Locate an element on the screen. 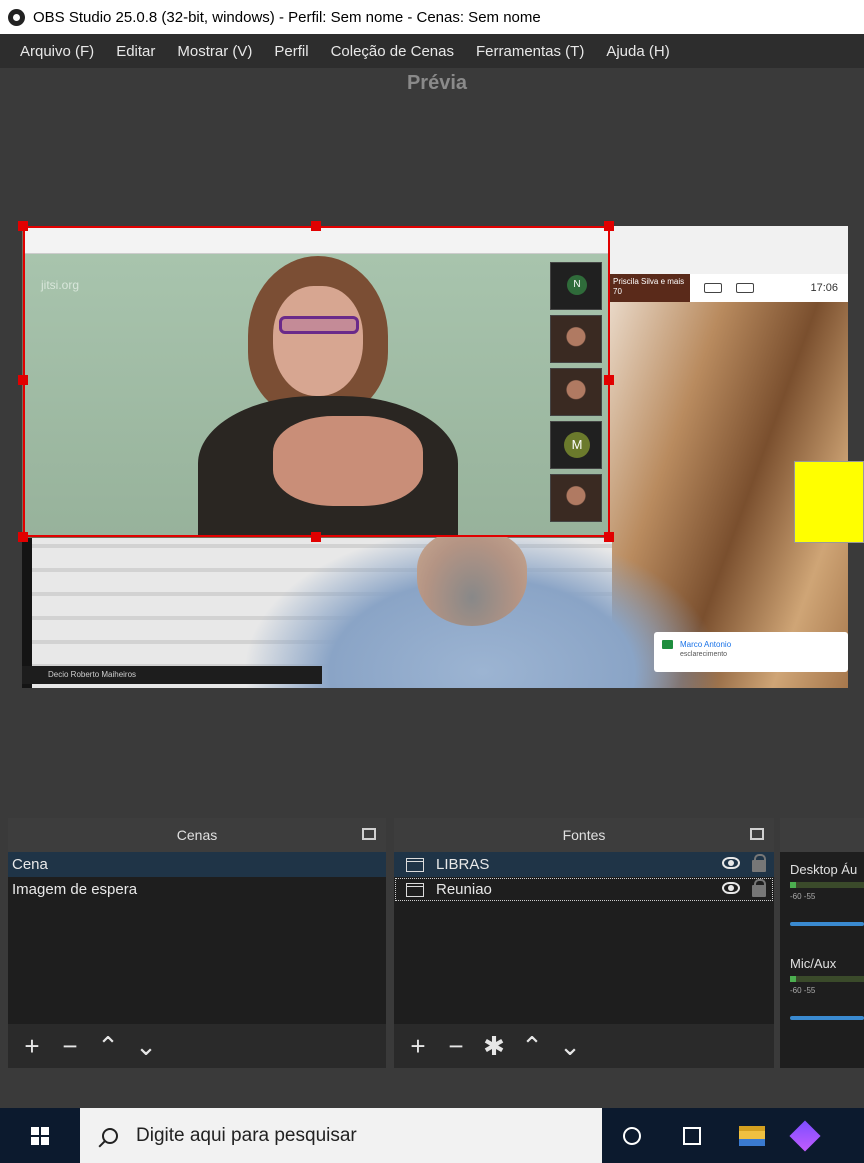  cortana-button is located at coordinates (632, 1135).